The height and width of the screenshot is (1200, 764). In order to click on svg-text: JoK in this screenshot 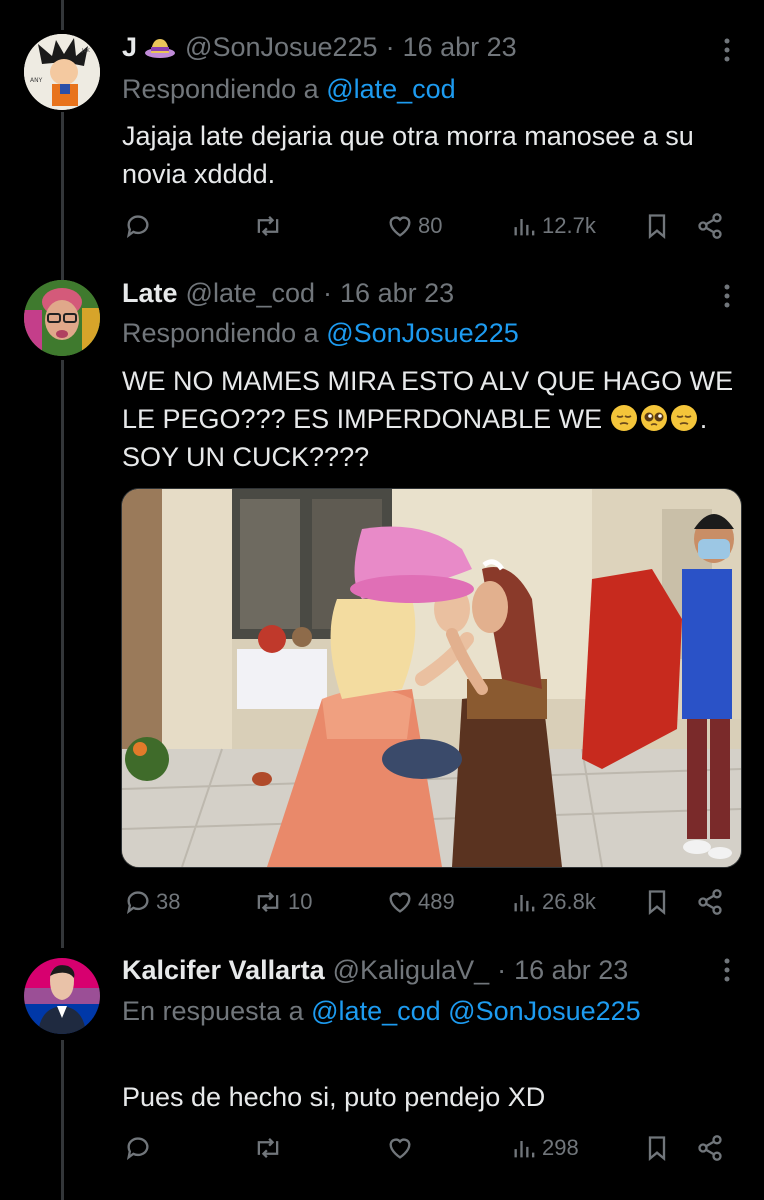, I will do `click(86, 51)`.